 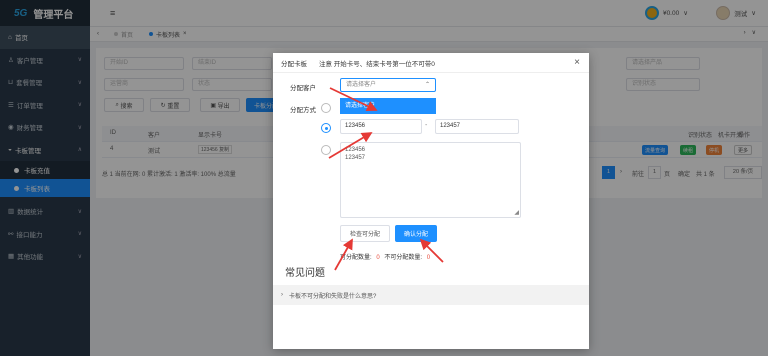 What do you see at coordinates (303, 88) in the screenshot?
I see `customer-label: 分配客户` at bounding box center [303, 88].